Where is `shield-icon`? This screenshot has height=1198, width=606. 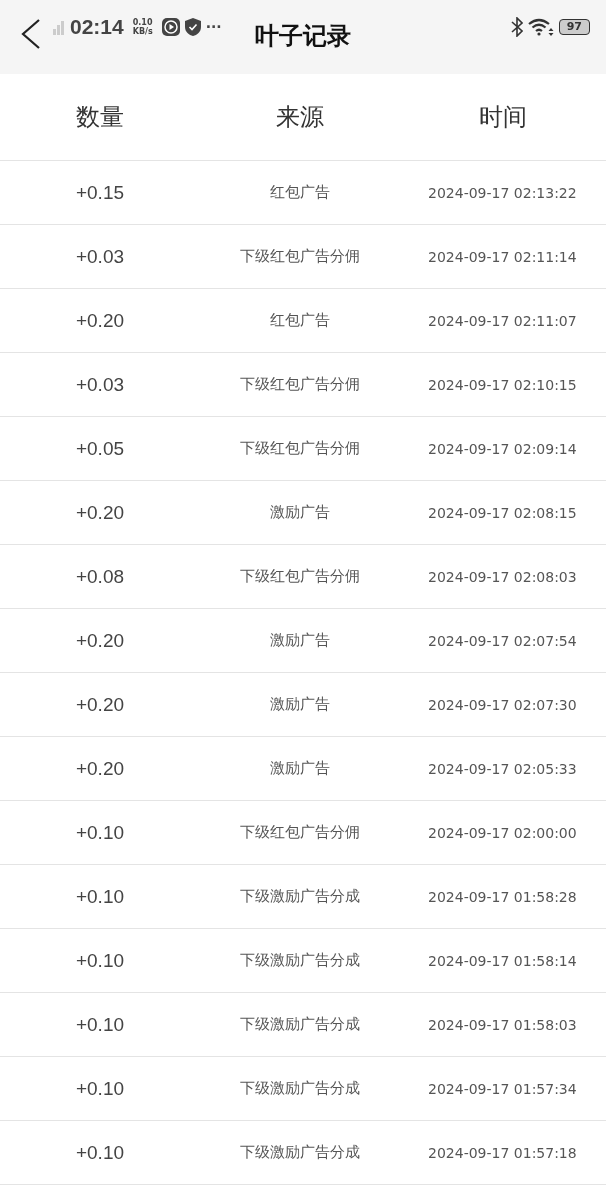
shield-icon is located at coordinates (192, 27).